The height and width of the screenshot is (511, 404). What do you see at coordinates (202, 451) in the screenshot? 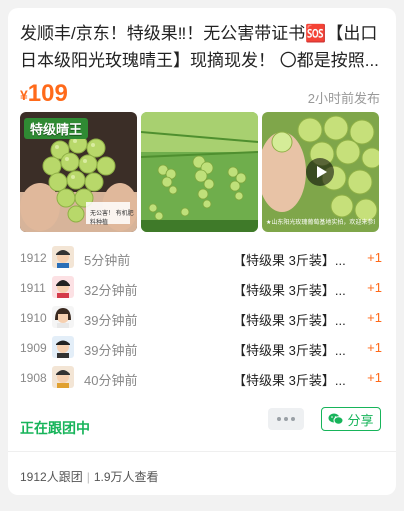
I see `divider` at bounding box center [202, 451].